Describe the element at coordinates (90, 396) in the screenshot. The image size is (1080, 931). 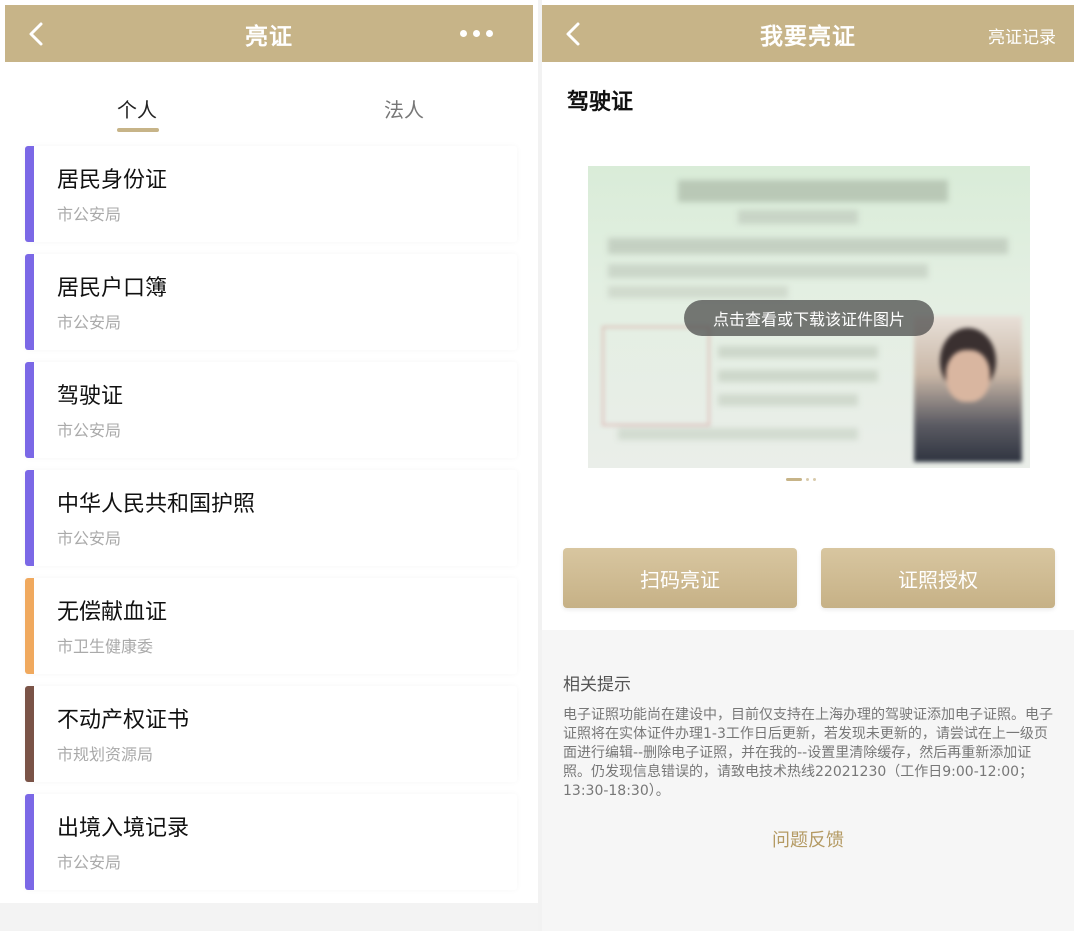
I see `cert-name: 驾驶证` at that location.